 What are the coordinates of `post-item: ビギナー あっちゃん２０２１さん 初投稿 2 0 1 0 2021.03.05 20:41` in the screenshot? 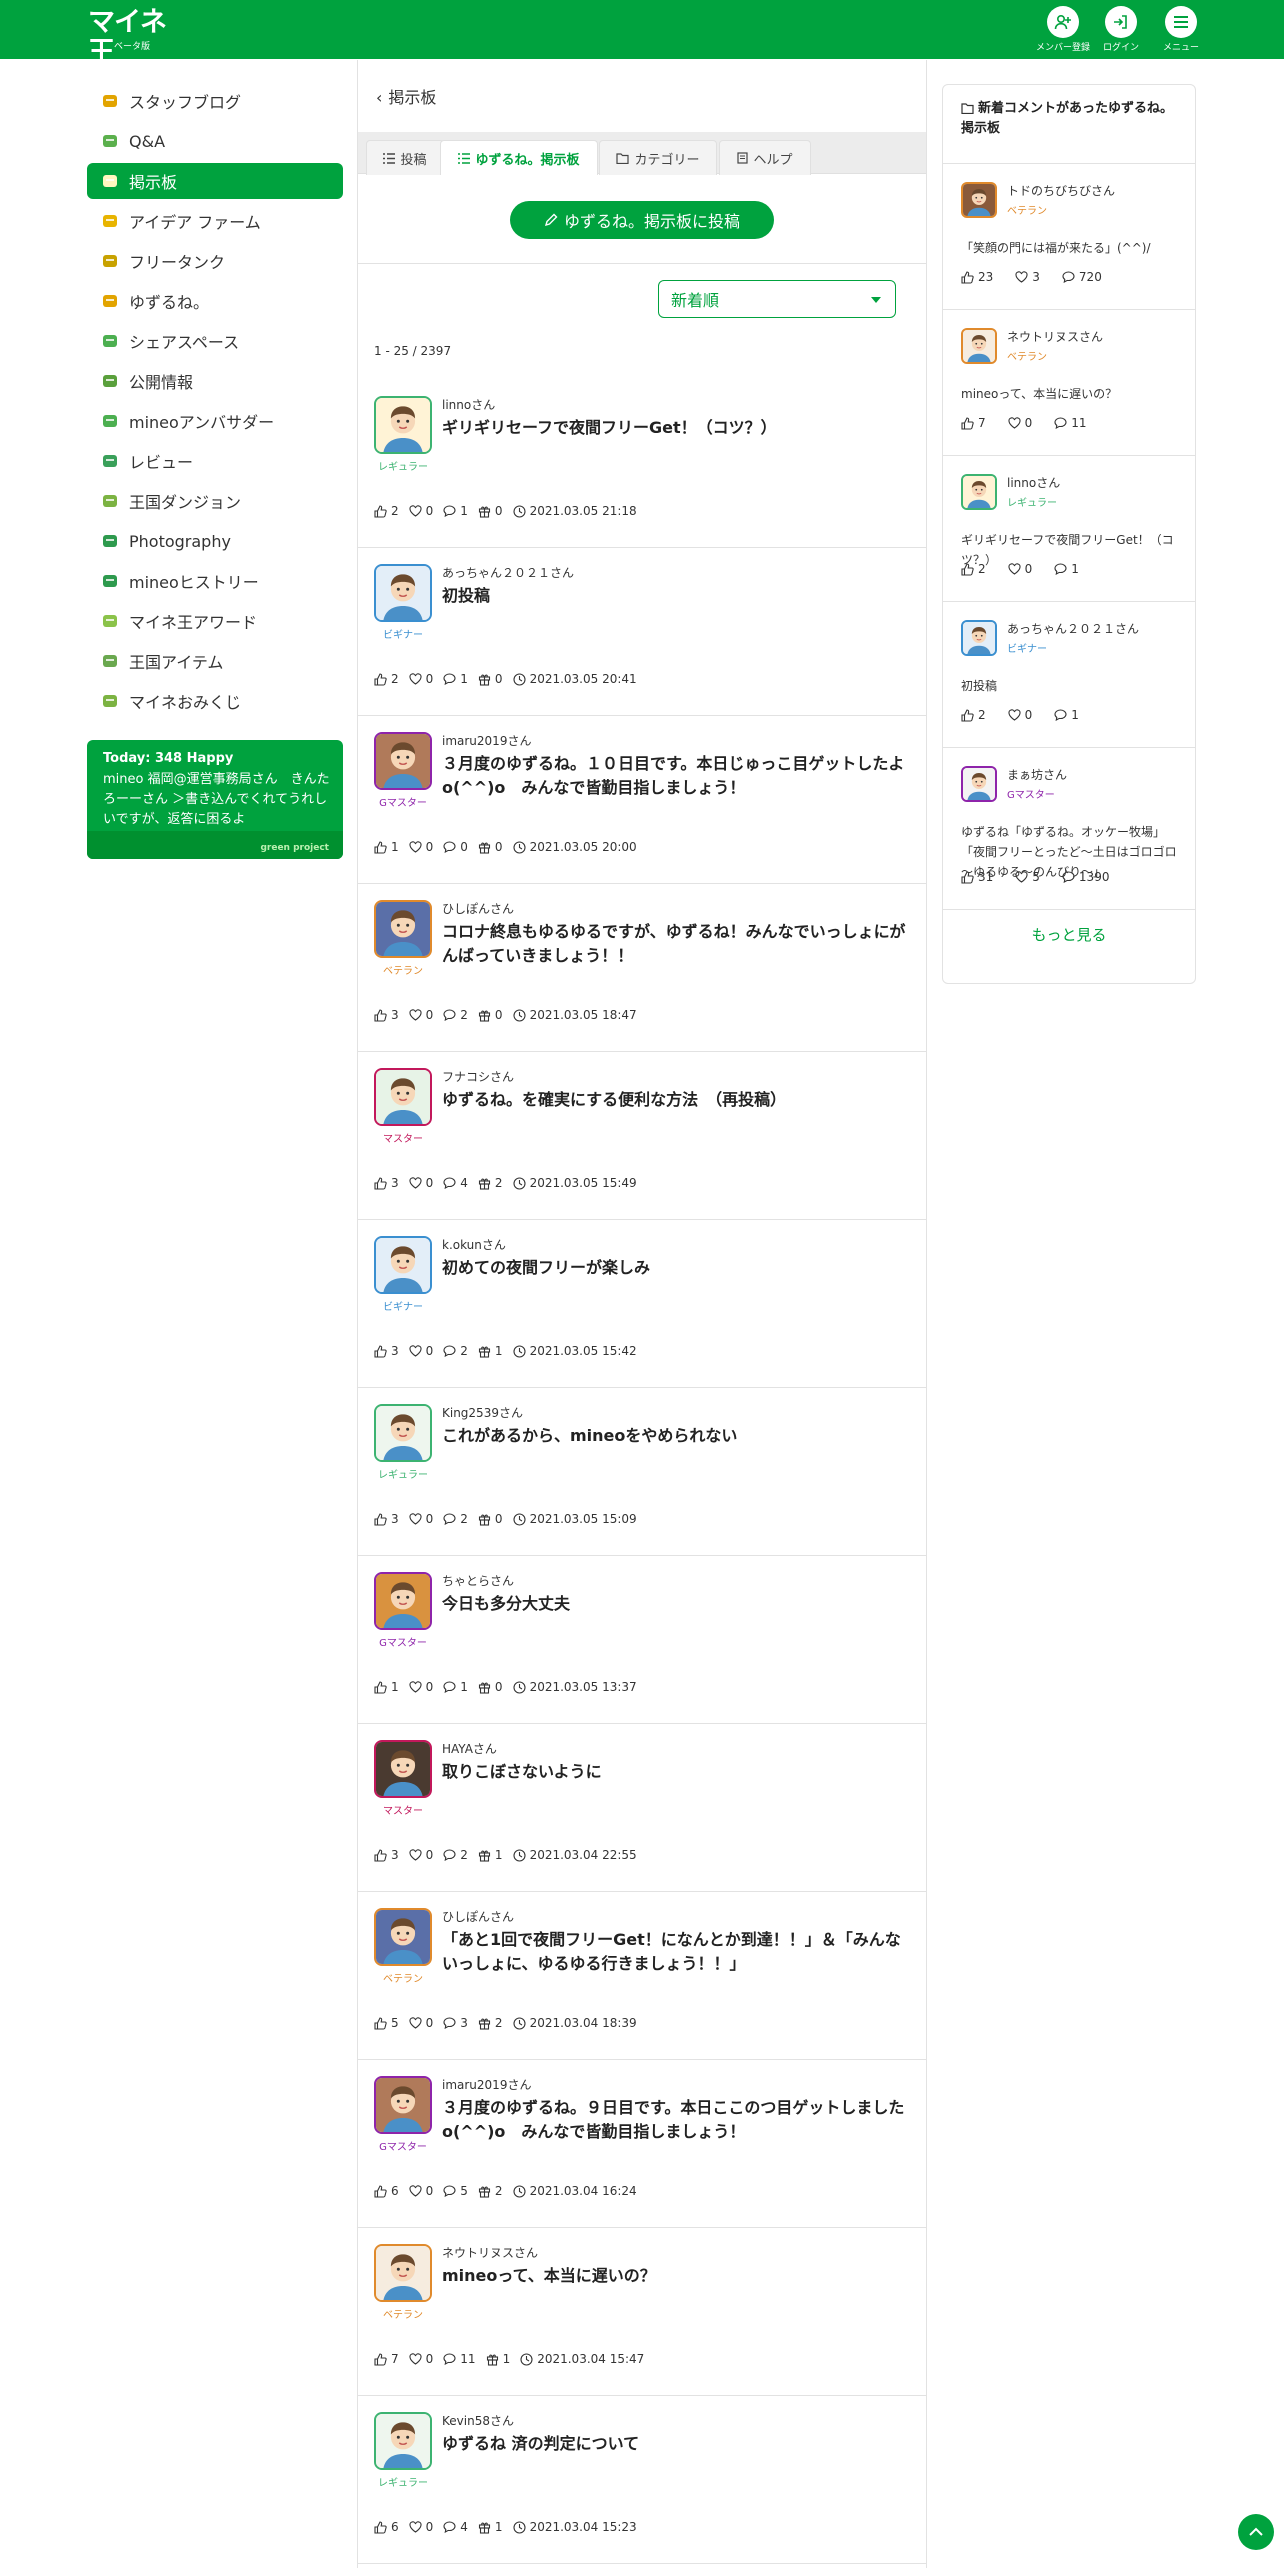 It's located at (642, 632).